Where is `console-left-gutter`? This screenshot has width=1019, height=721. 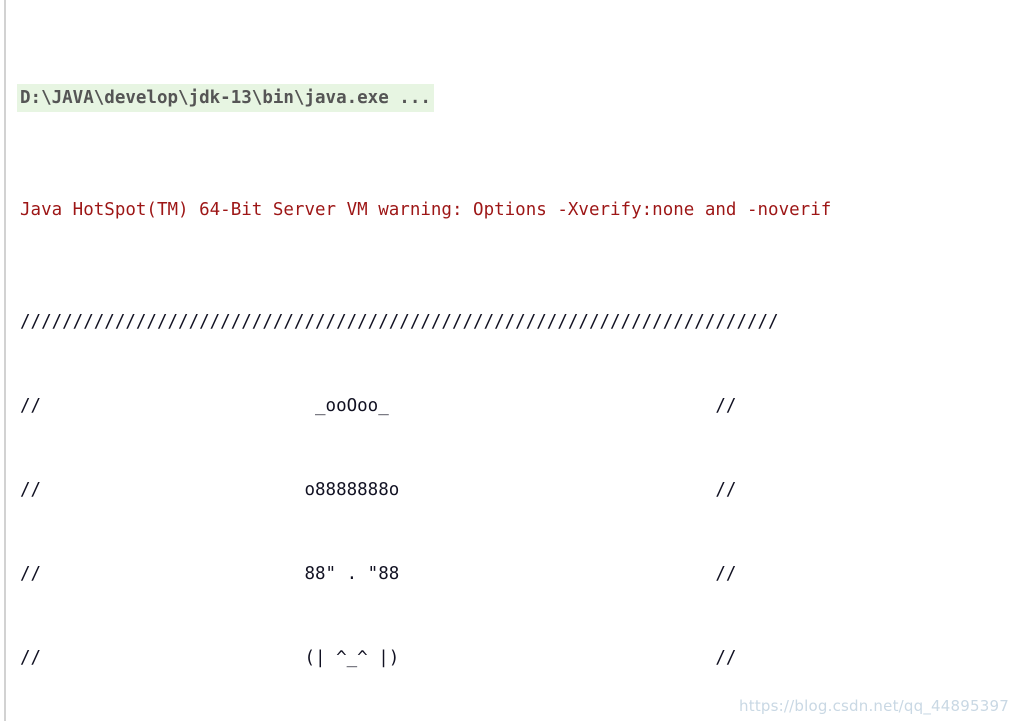
console-left-gutter is located at coordinates (5, 360).